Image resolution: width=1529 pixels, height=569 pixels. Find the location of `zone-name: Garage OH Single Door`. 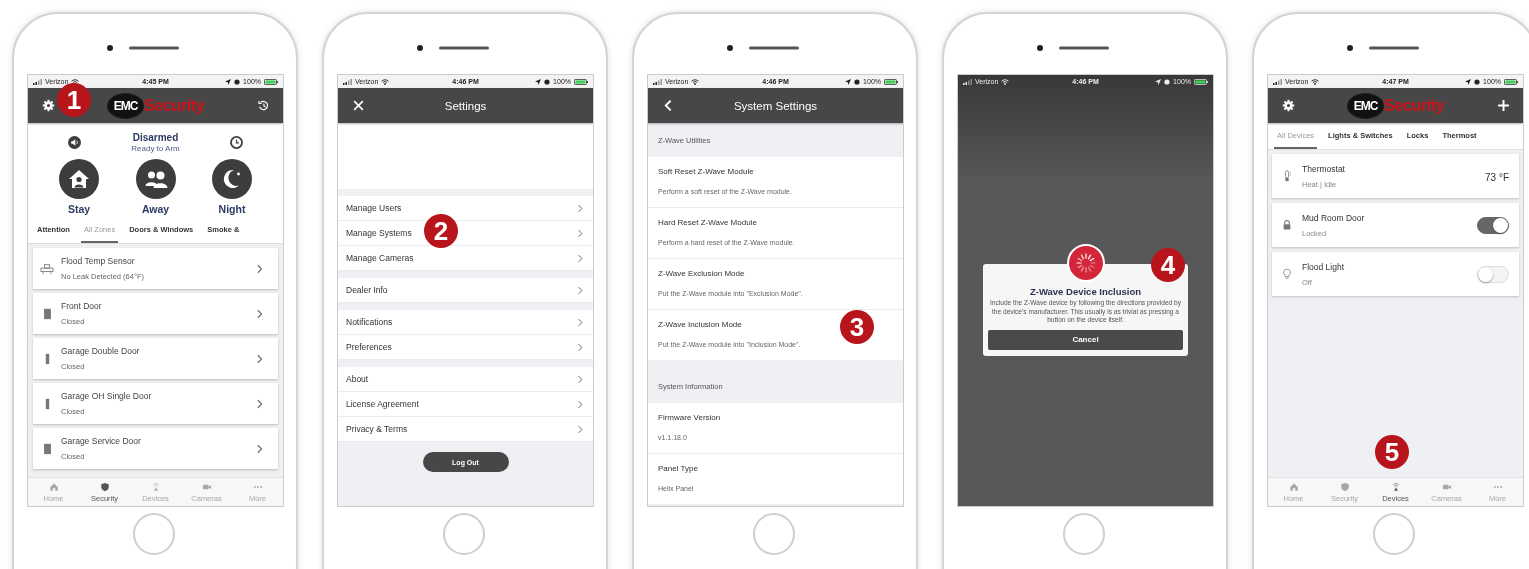

zone-name: Garage OH Single Door is located at coordinates (107, 396).